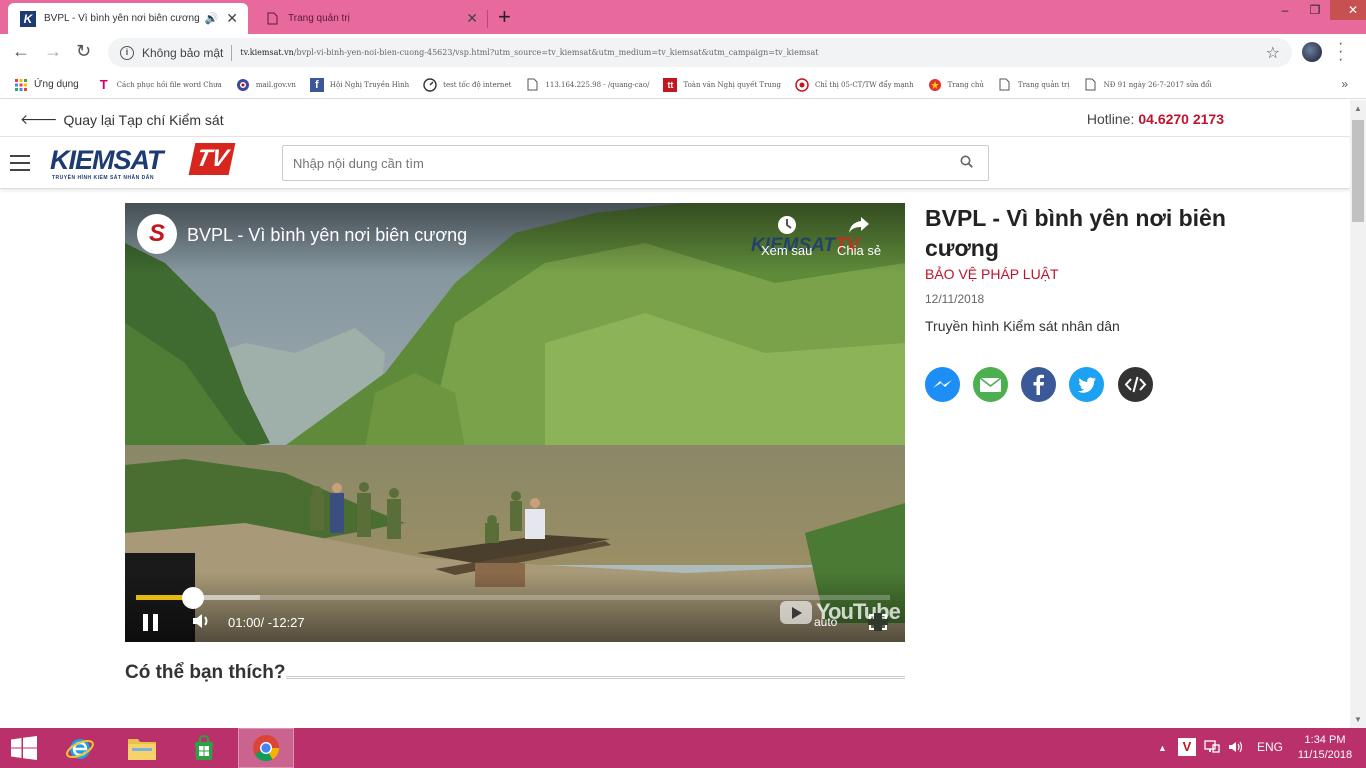  I want to click on share-messenger-button, so click(942, 384).